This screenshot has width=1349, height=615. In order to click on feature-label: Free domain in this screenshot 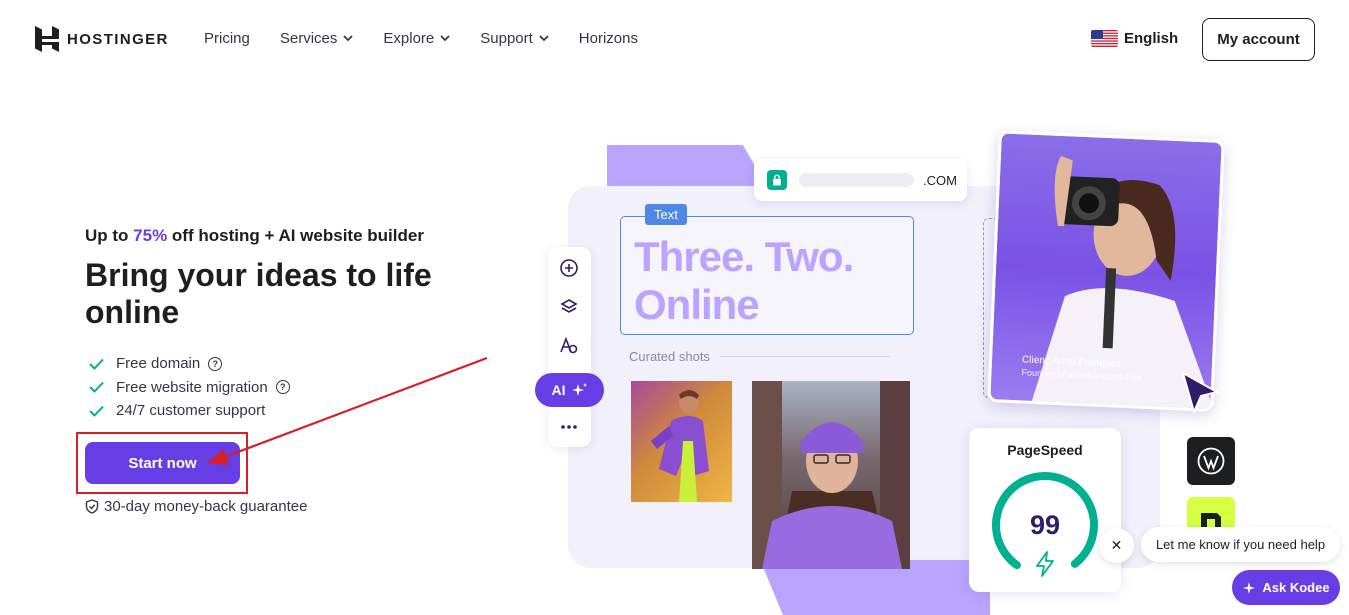, I will do `click(158, 364)`.